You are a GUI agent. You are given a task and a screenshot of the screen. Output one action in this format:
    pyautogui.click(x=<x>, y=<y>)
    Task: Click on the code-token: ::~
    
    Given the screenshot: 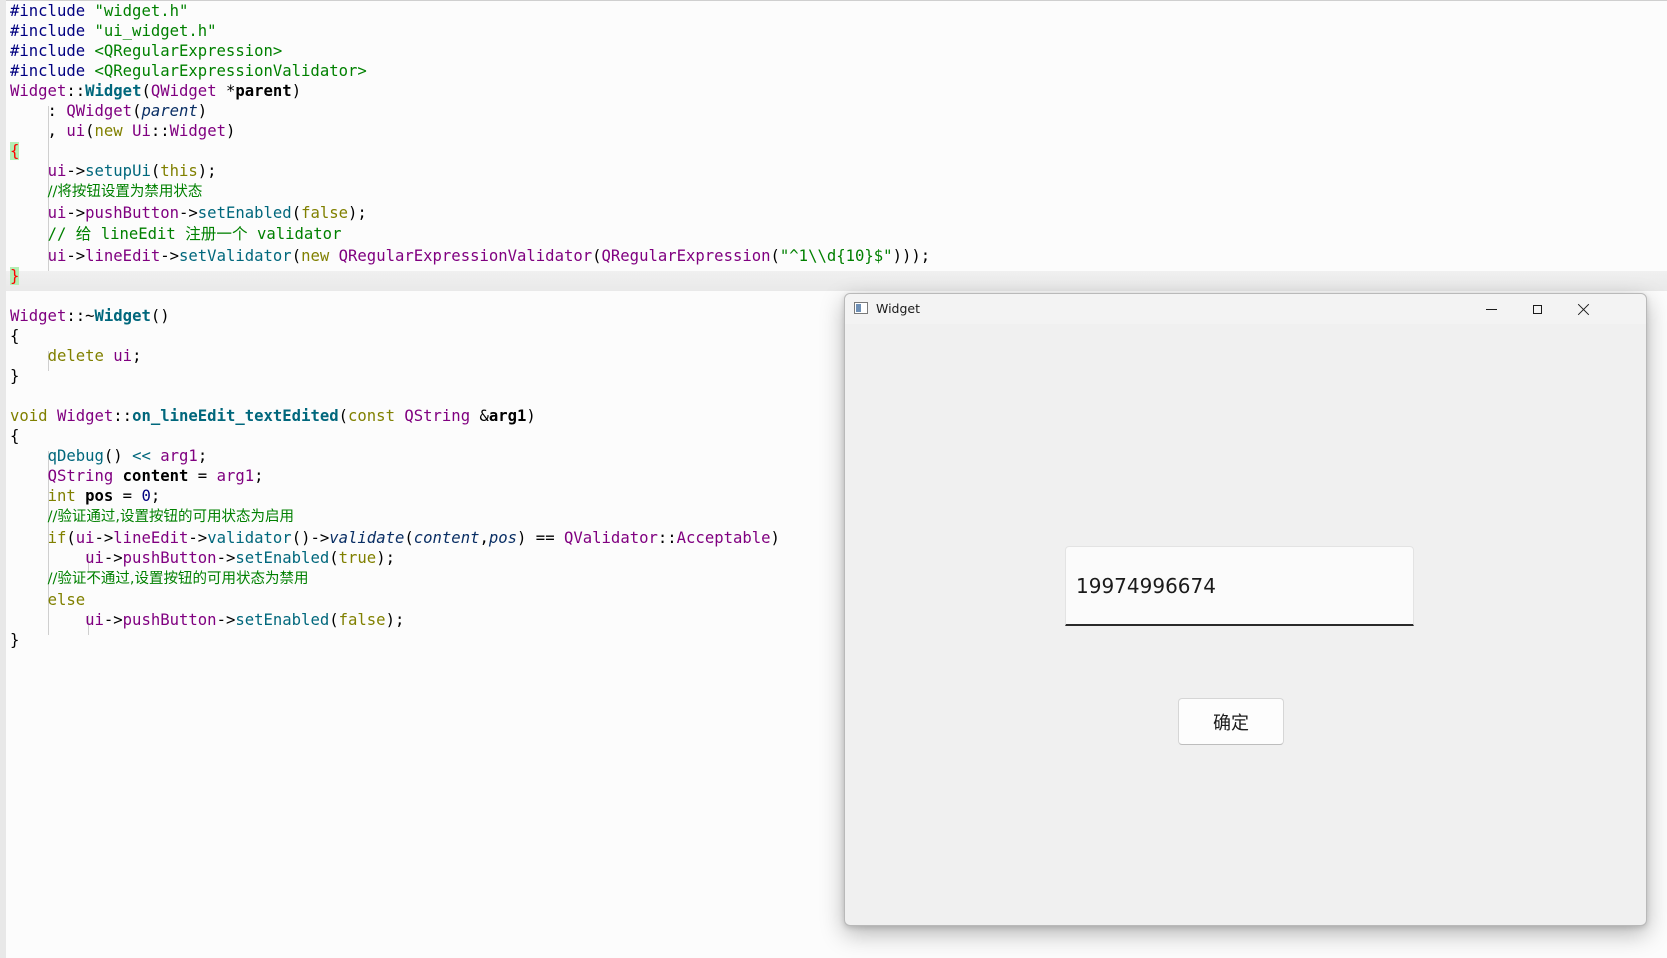 What is the action you would take?
    pyautogui.click(x=80, y=316)
    